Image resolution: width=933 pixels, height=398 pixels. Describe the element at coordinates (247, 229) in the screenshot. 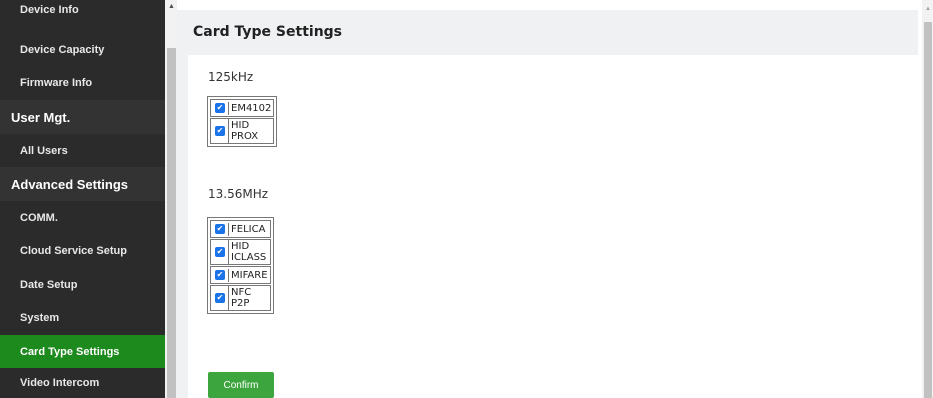

I see `card-name: FELICA` at that location.